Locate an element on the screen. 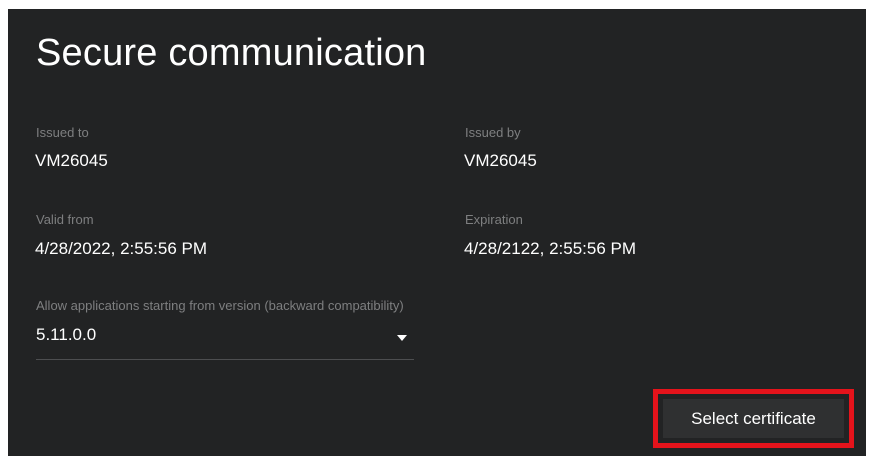 The height and width of the screenshot is (456, 875). select-certificate-button: Select certificate is located at coordinates (753, 418).